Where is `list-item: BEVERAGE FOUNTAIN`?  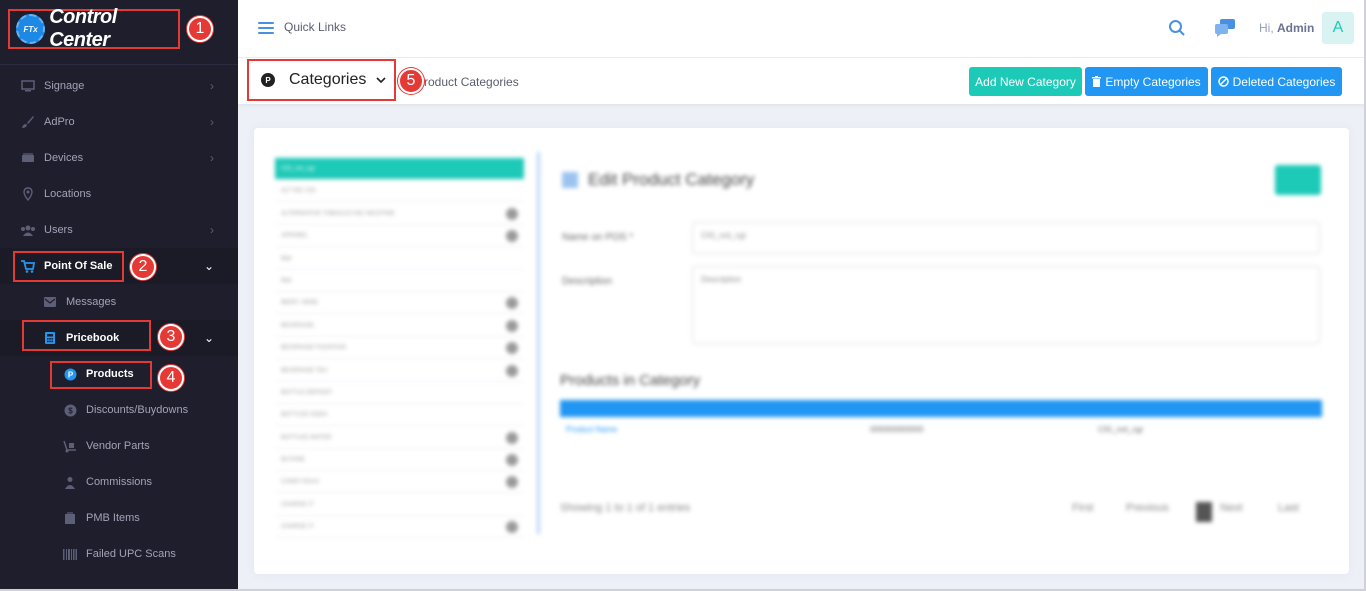 list-item: BEVERAGE FOUNTAIN is located at coordinates (399, 348).